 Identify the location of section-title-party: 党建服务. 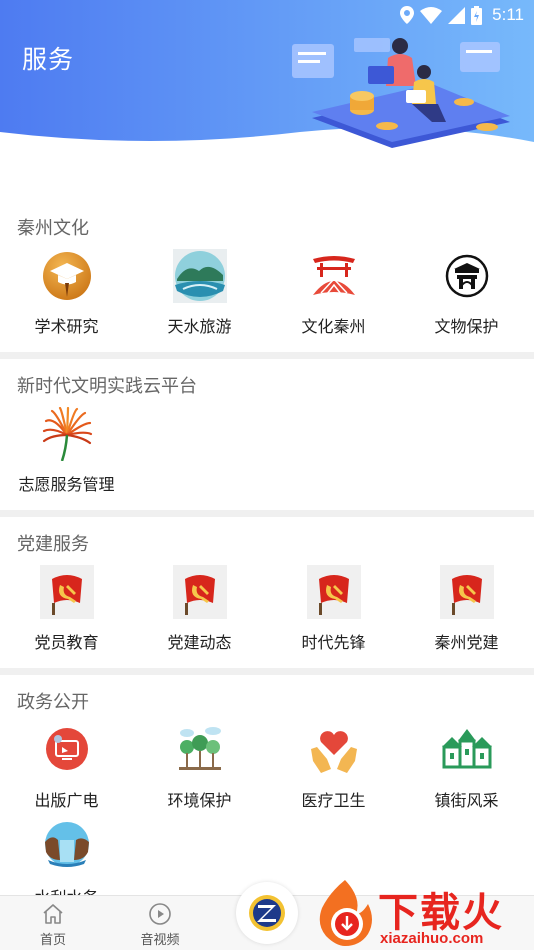
(53, 544).